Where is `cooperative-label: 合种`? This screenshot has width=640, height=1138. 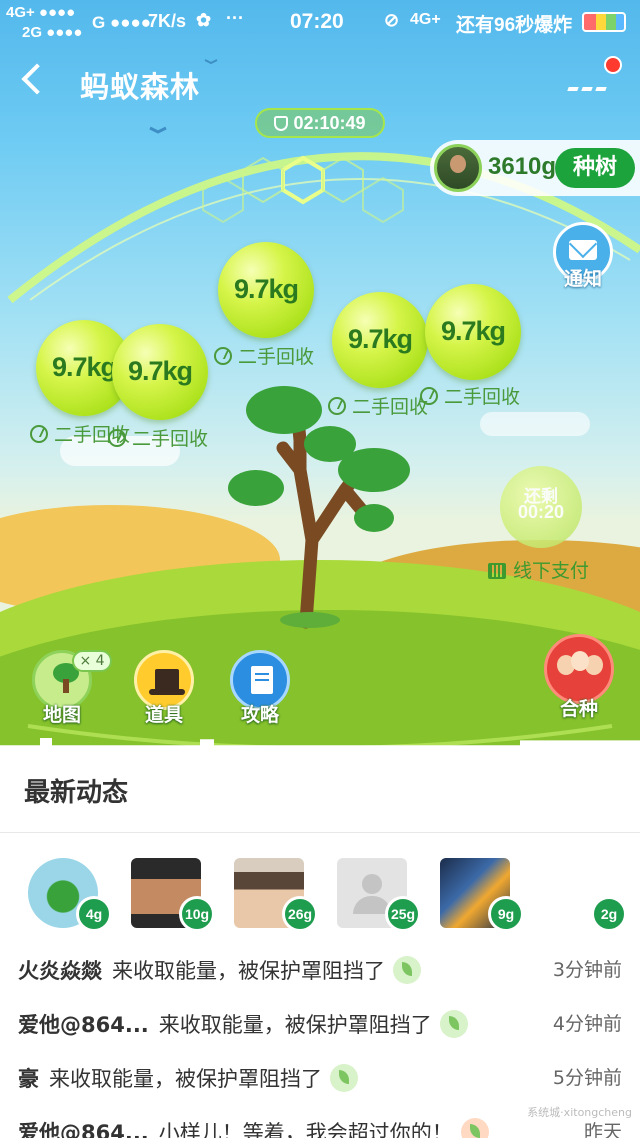 cooperative-label: 合种 is located at coordinates (578, 709).